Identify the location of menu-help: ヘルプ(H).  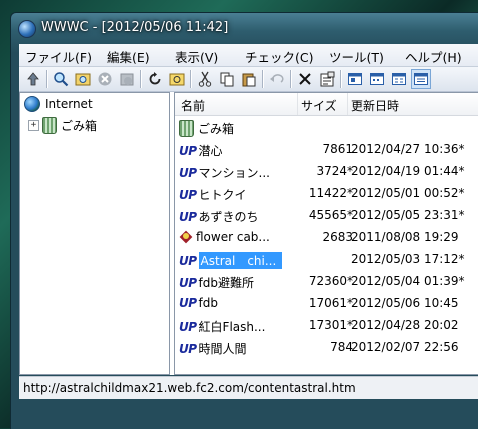
(433, 56).